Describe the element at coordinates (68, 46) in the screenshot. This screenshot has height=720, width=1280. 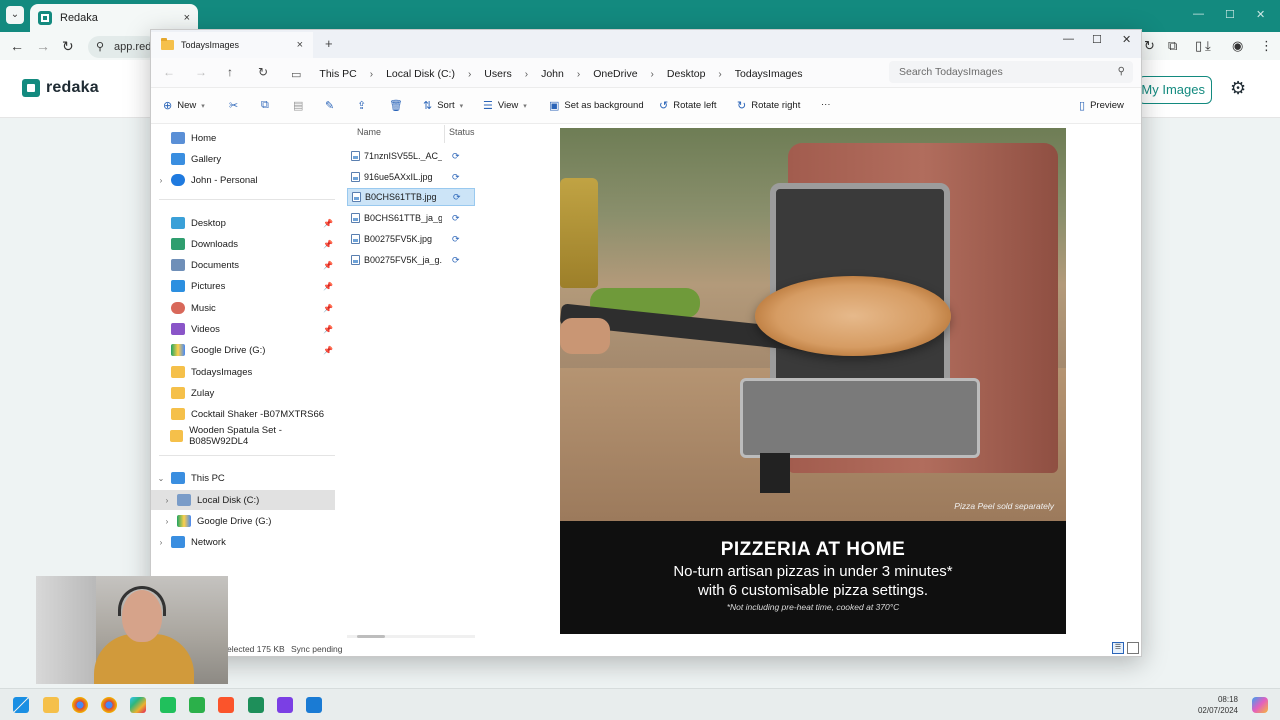
I see `reload-icon: ↻` at that location.